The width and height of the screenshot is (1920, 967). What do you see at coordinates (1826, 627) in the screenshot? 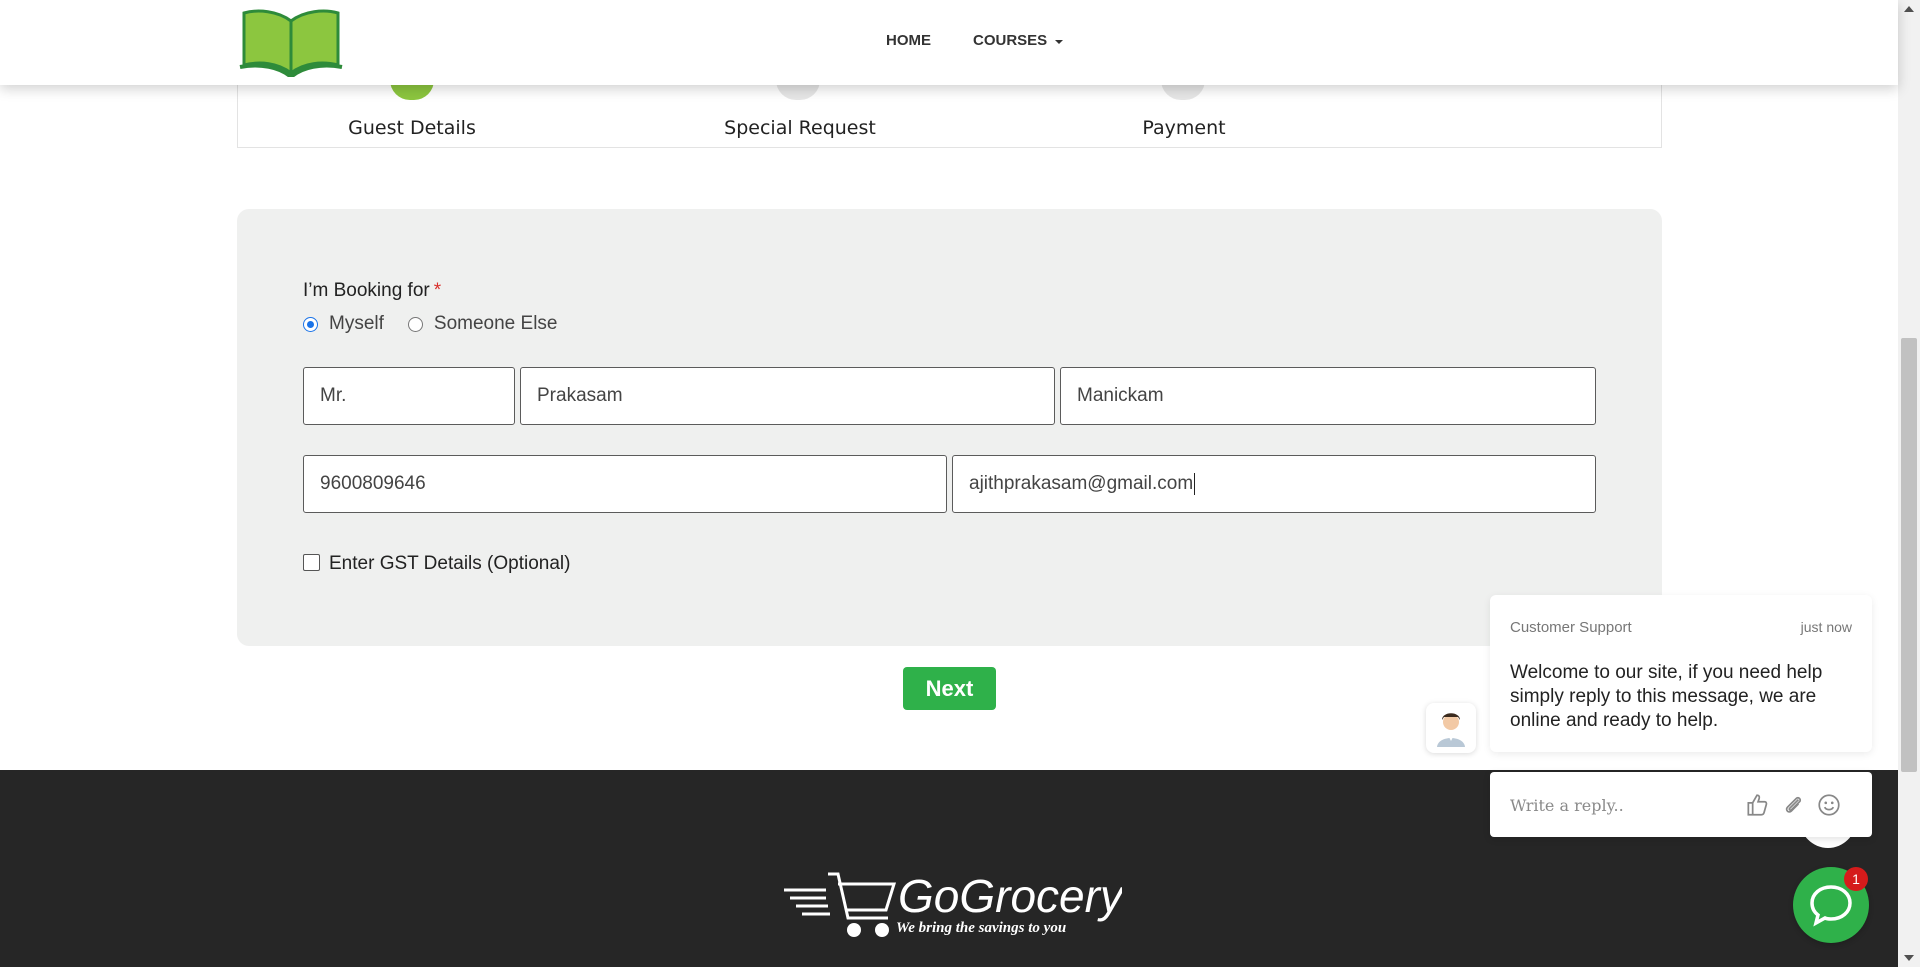
I see `chat-time: just now` at bounding box center [1826, 627].